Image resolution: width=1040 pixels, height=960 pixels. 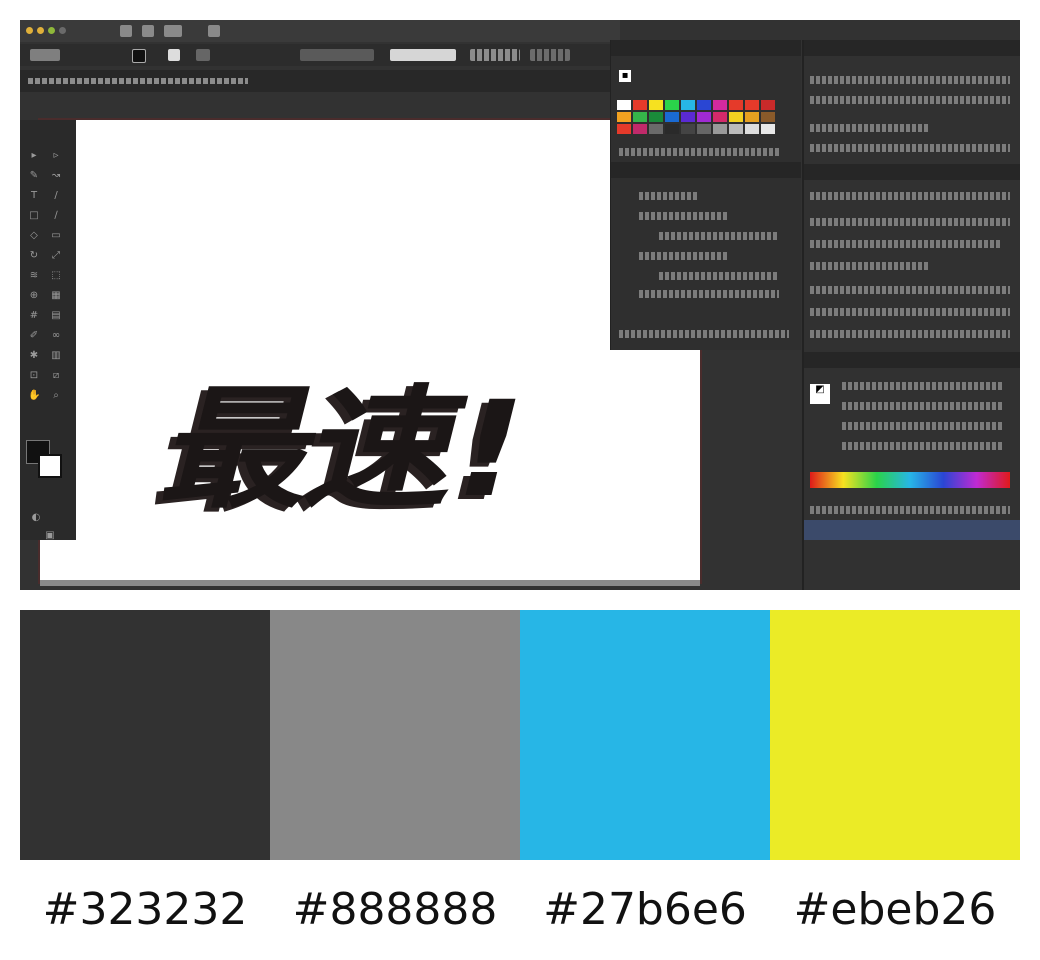 What do you see at coordinates (910, 334) in the screenshot?
I see `scale-field` at bounding box center [910, 334].